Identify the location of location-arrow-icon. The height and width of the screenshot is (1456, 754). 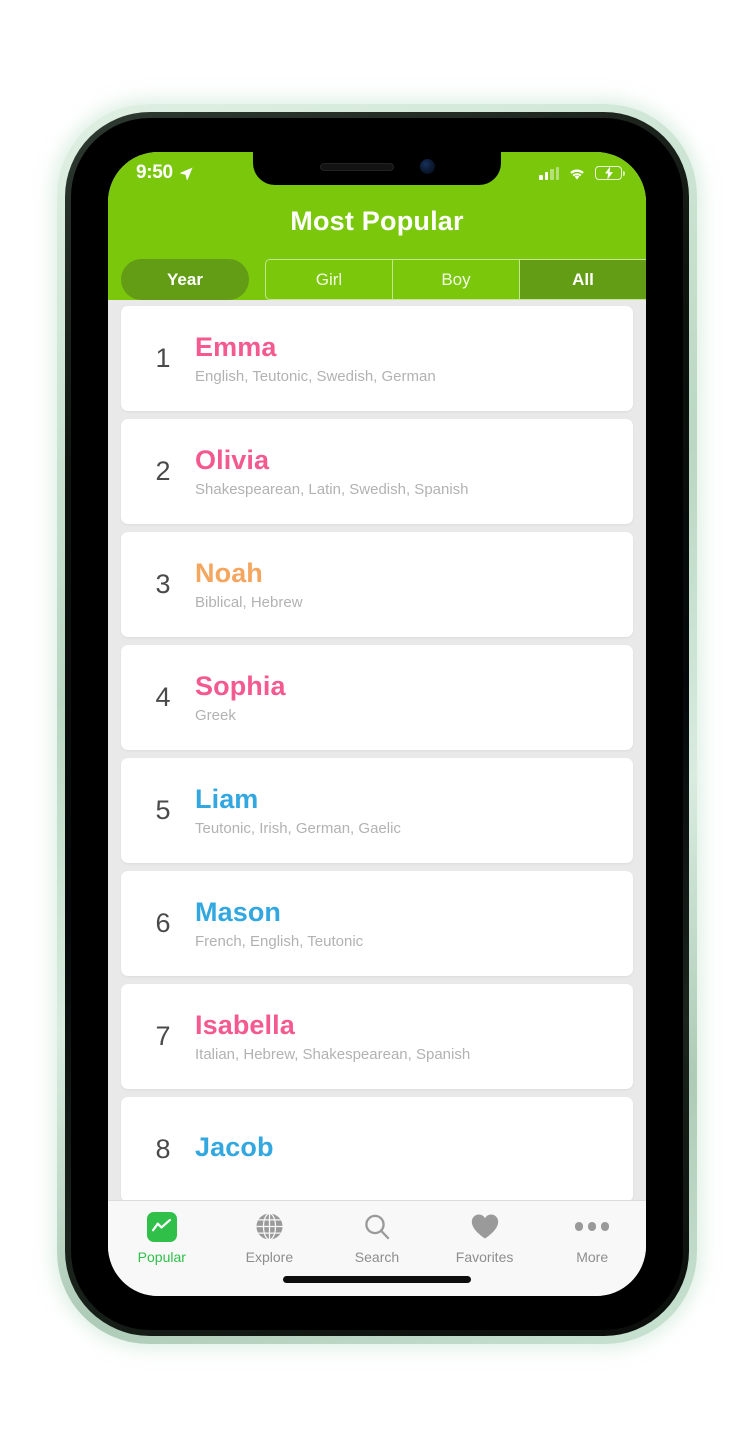
(186, 173).